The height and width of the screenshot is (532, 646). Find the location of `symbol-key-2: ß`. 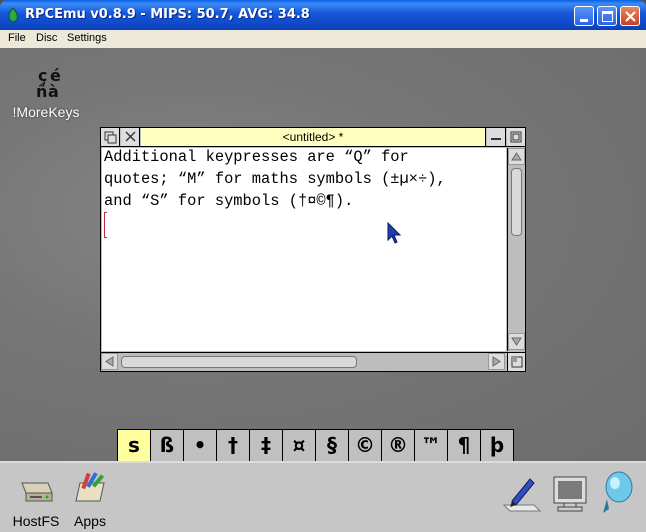

symbol-key-2: ß is located at coordinates (167, 445).